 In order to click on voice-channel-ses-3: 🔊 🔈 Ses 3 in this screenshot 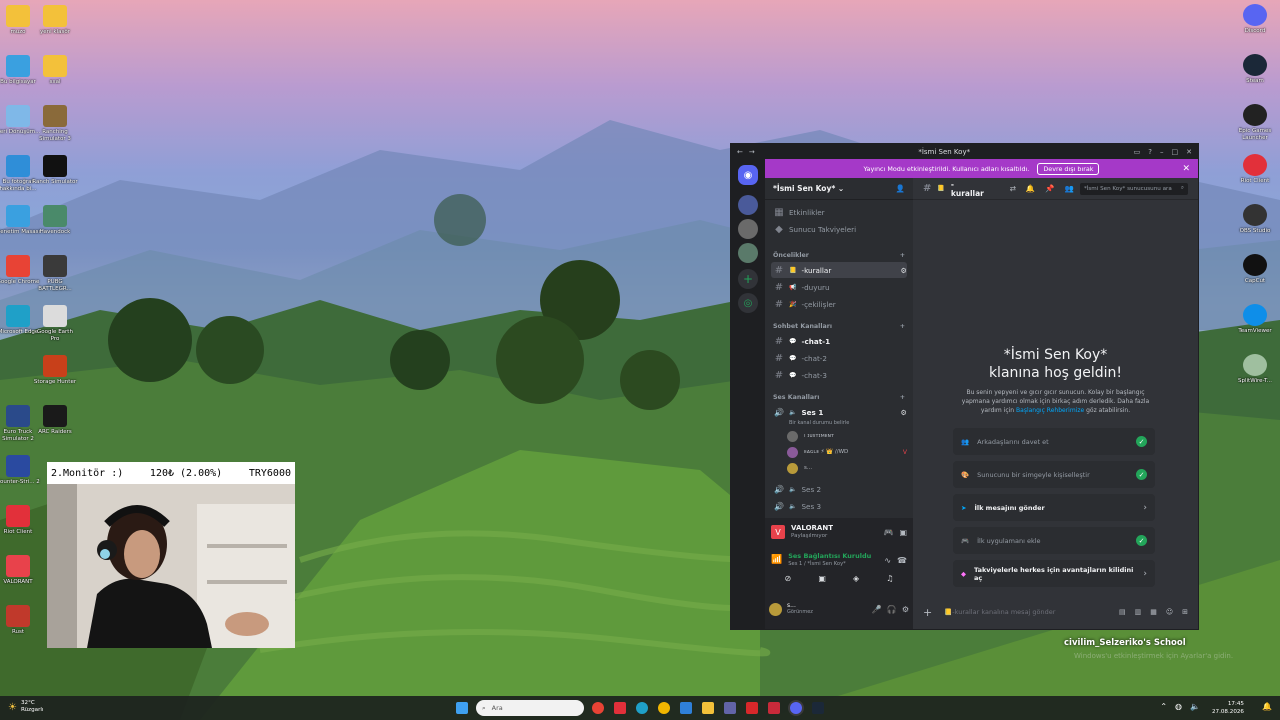, I will do `click(839, 506)`.